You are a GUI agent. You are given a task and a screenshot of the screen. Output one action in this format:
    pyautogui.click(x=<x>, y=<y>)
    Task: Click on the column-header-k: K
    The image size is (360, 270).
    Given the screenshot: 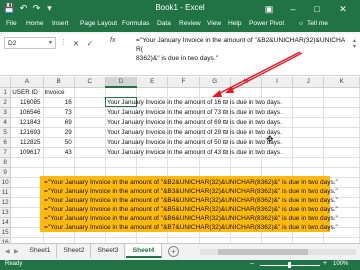 What is the action you would take?
    pyautogui.click(x=341, y=82)
    